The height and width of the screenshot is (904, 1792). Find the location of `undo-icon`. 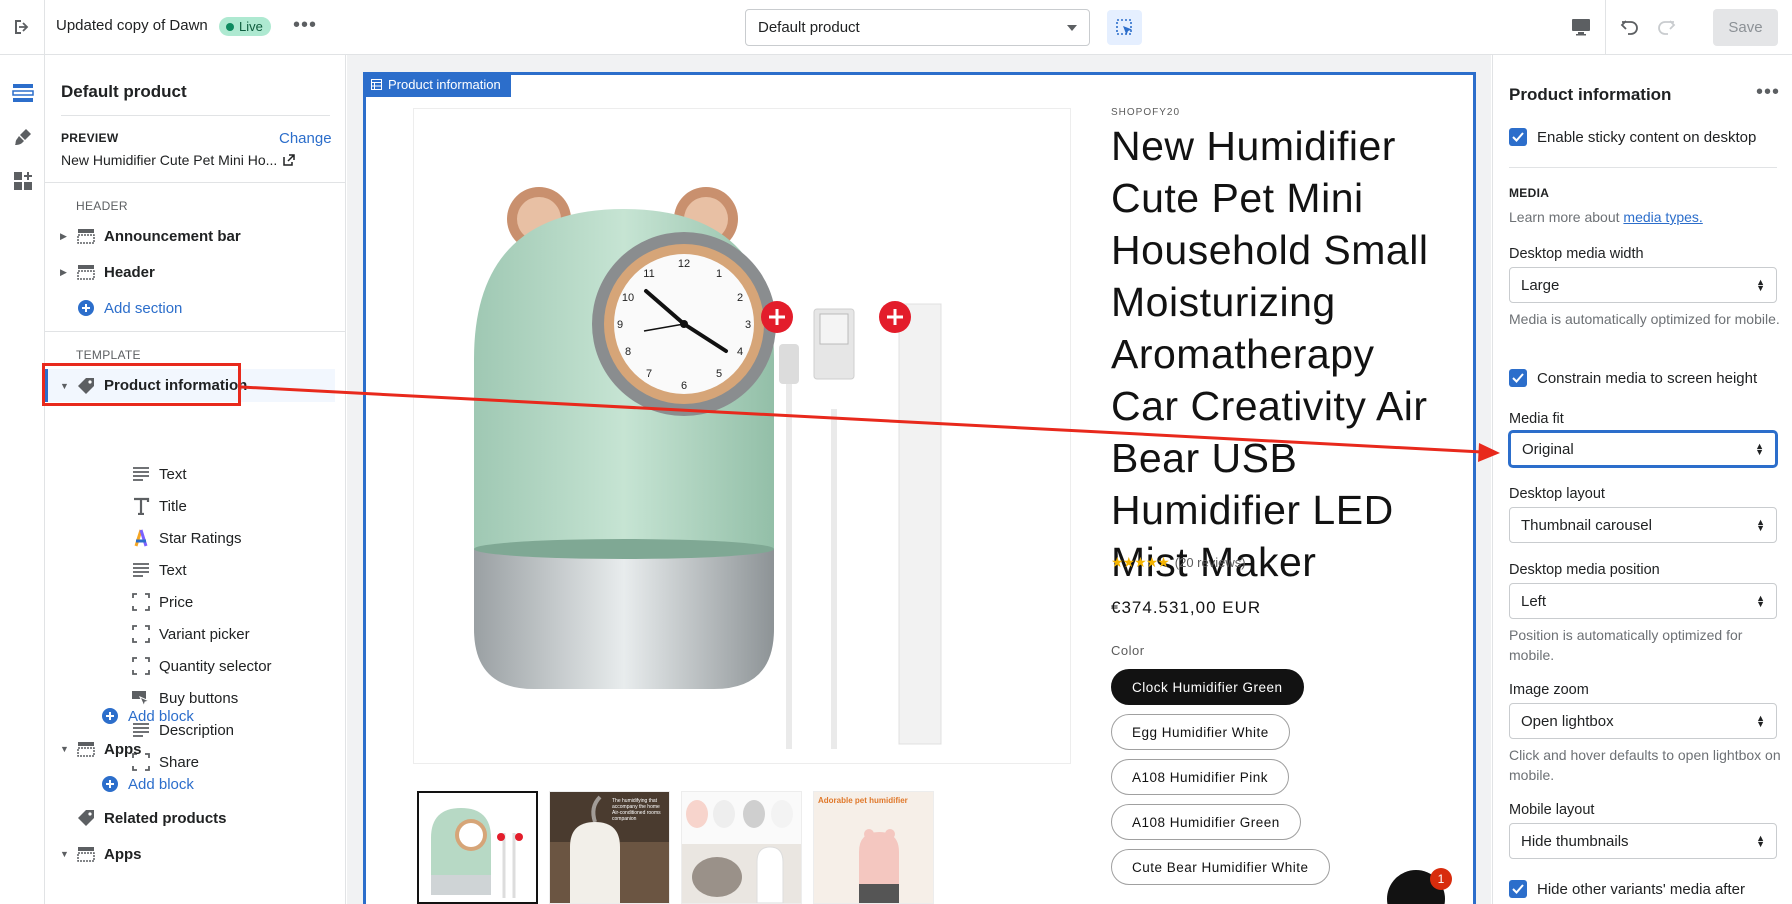

undo-icon is located at coordinates (1629, 27).